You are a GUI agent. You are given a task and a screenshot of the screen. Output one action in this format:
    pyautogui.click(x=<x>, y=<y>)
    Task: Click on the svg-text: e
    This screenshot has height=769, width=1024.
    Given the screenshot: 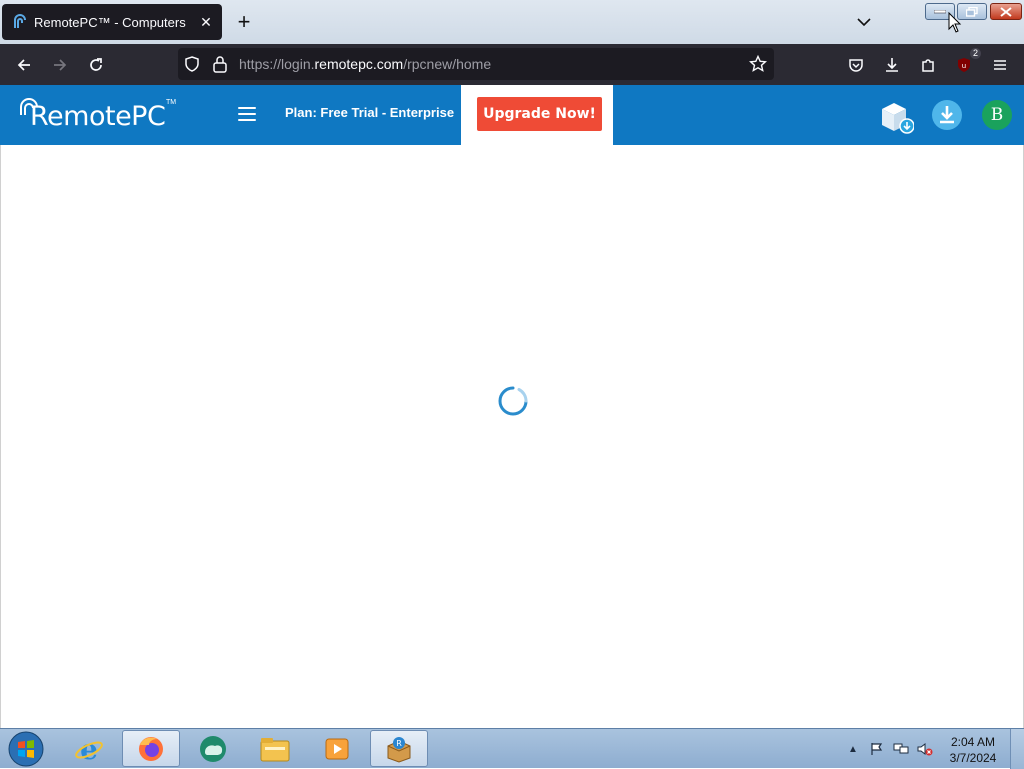 What is the action you would take?
    pyautogui.click(x=89, y=749)
    